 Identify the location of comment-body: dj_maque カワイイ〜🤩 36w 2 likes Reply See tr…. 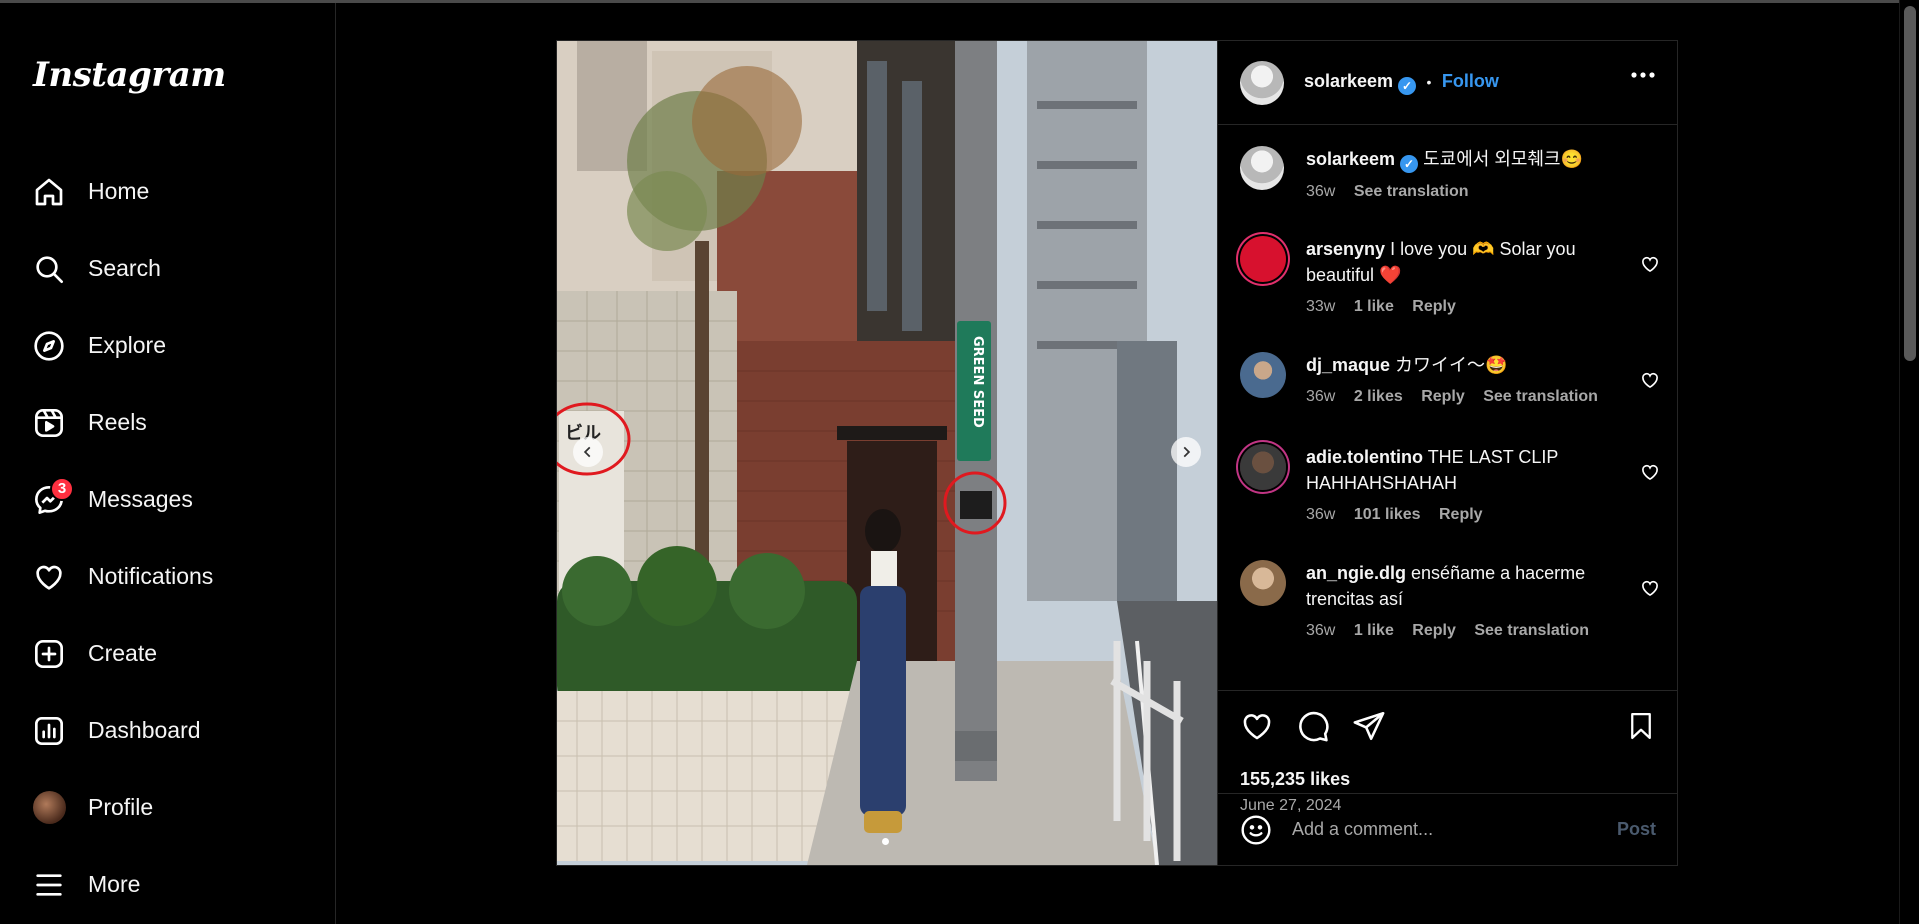
(1471, 381).